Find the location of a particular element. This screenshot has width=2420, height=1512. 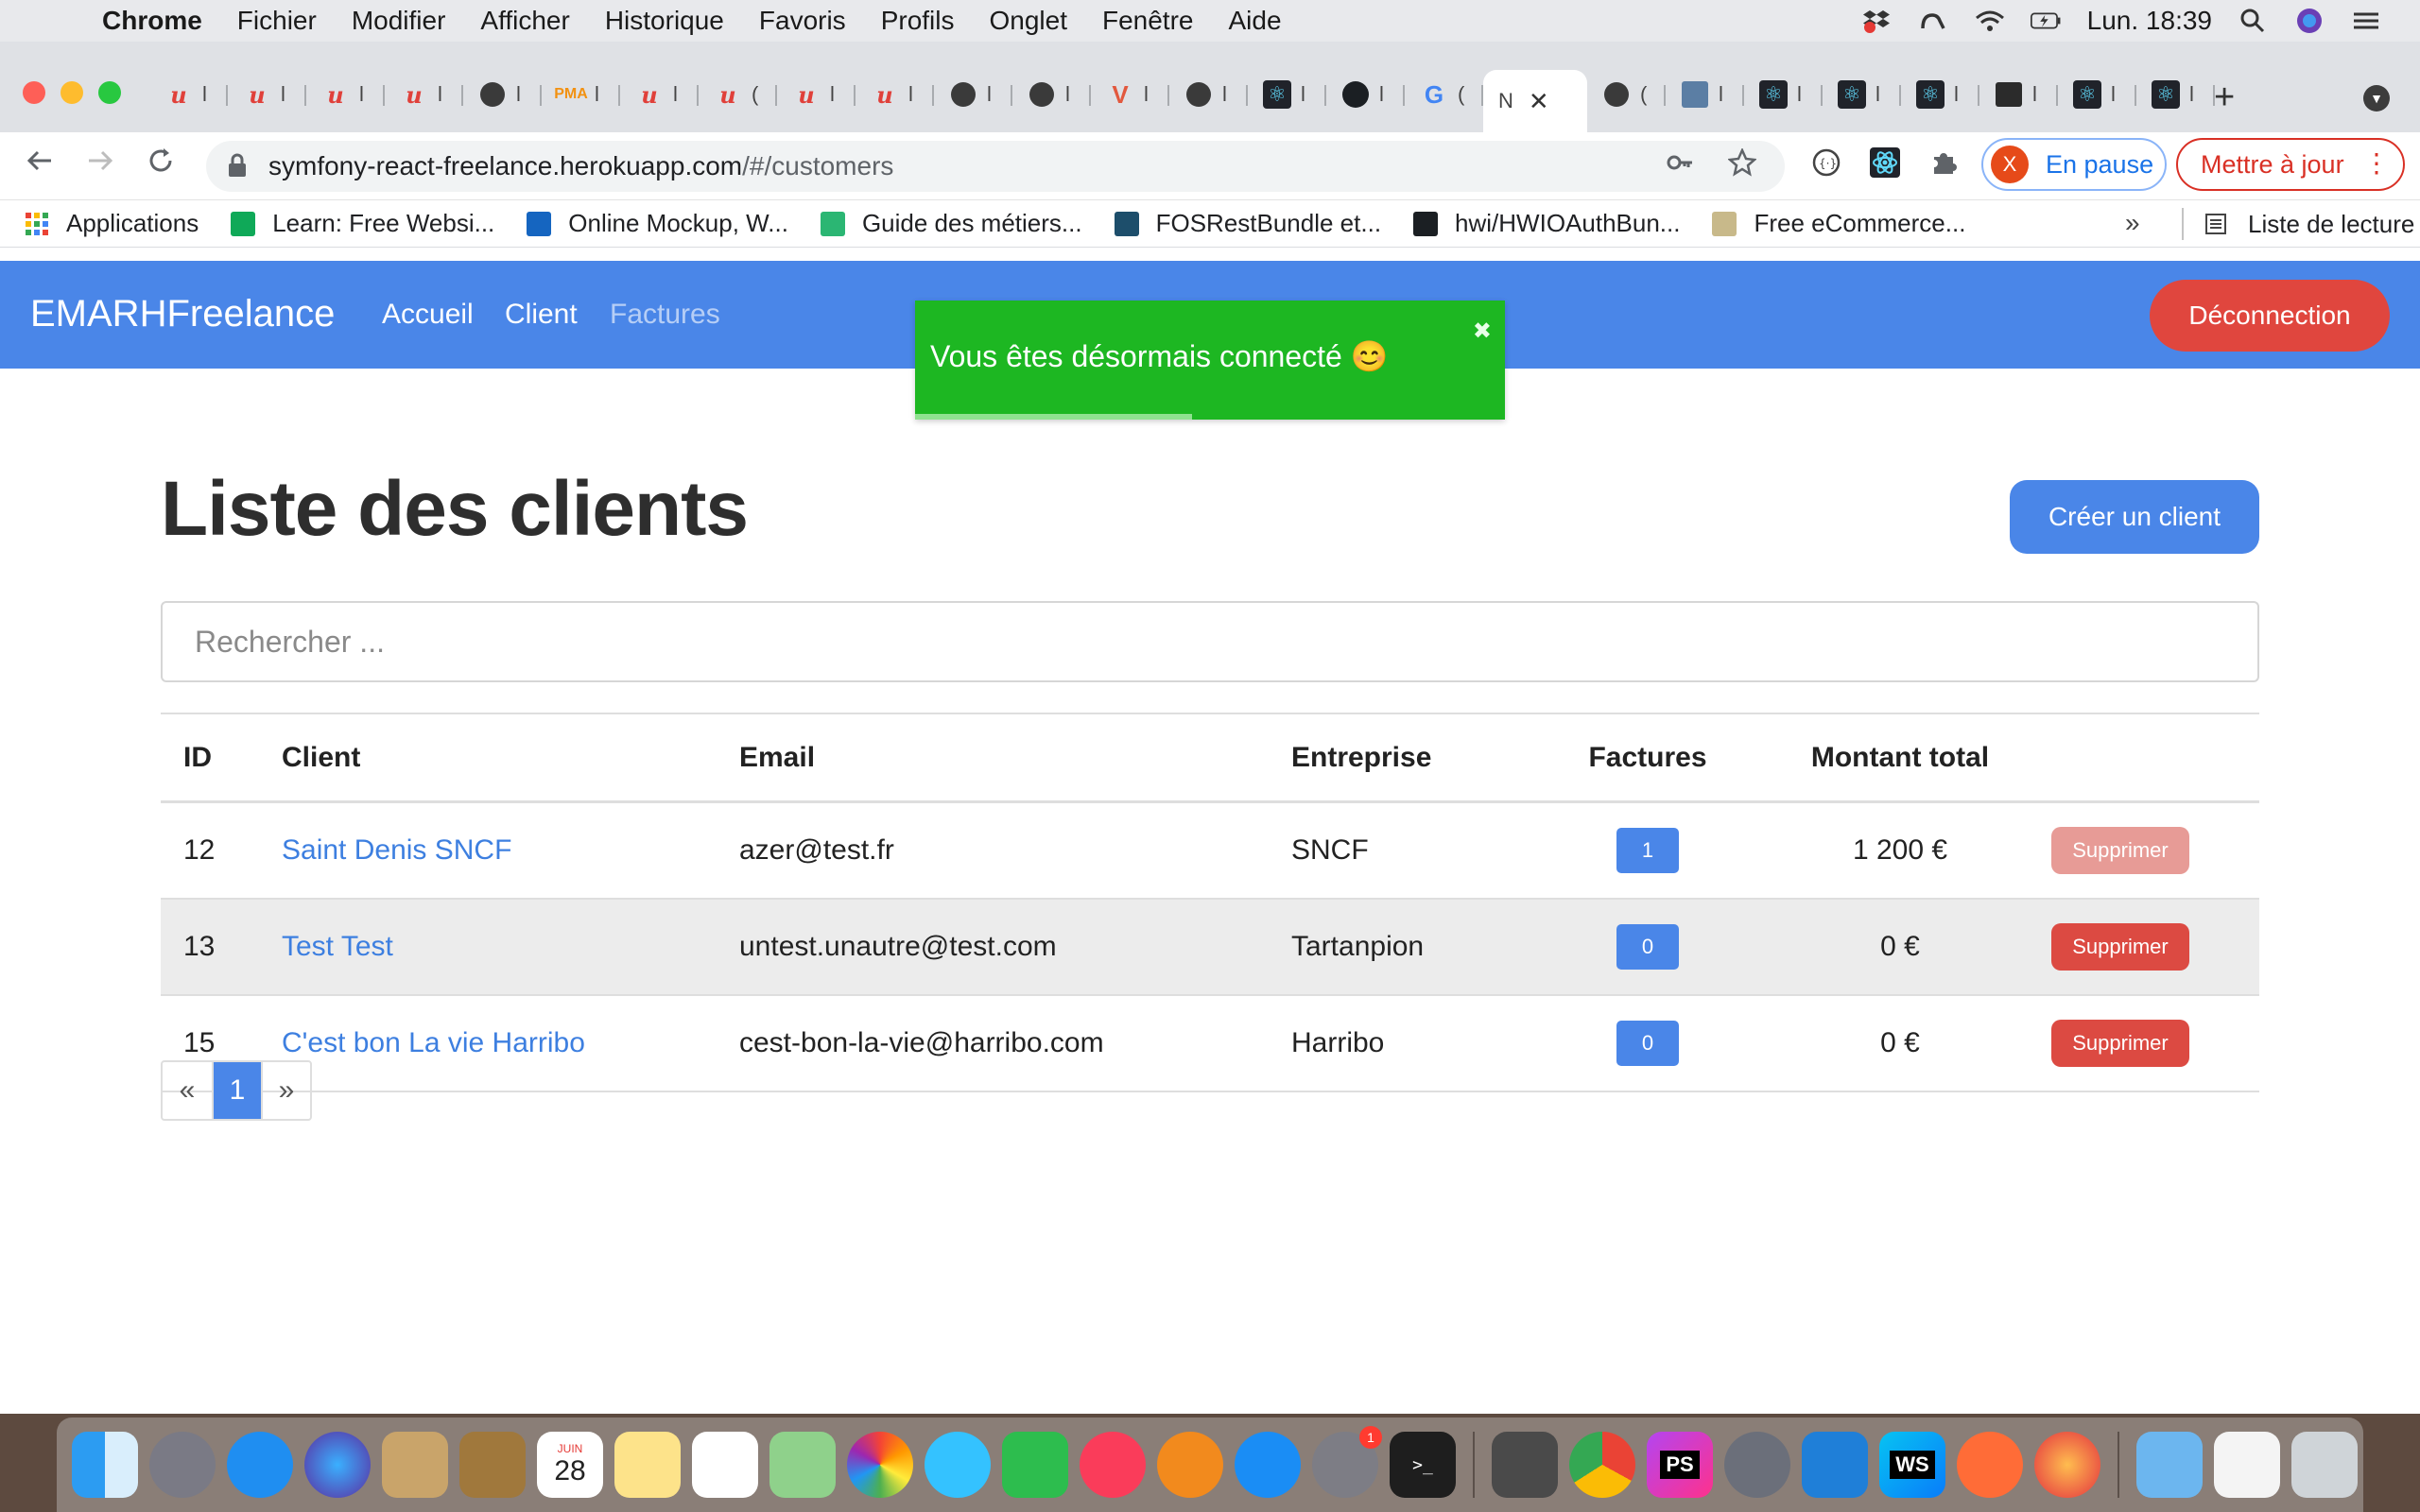

chrome-icon is located at coordinates (1602, 1465).